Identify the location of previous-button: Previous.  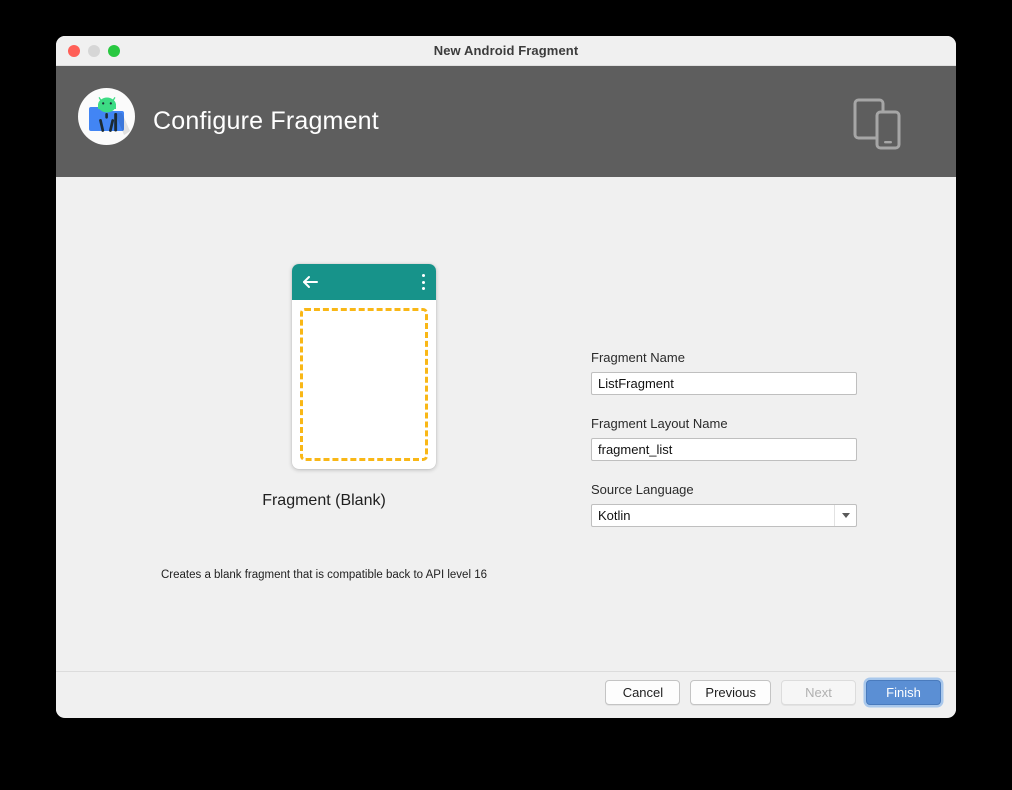
(730, 692).